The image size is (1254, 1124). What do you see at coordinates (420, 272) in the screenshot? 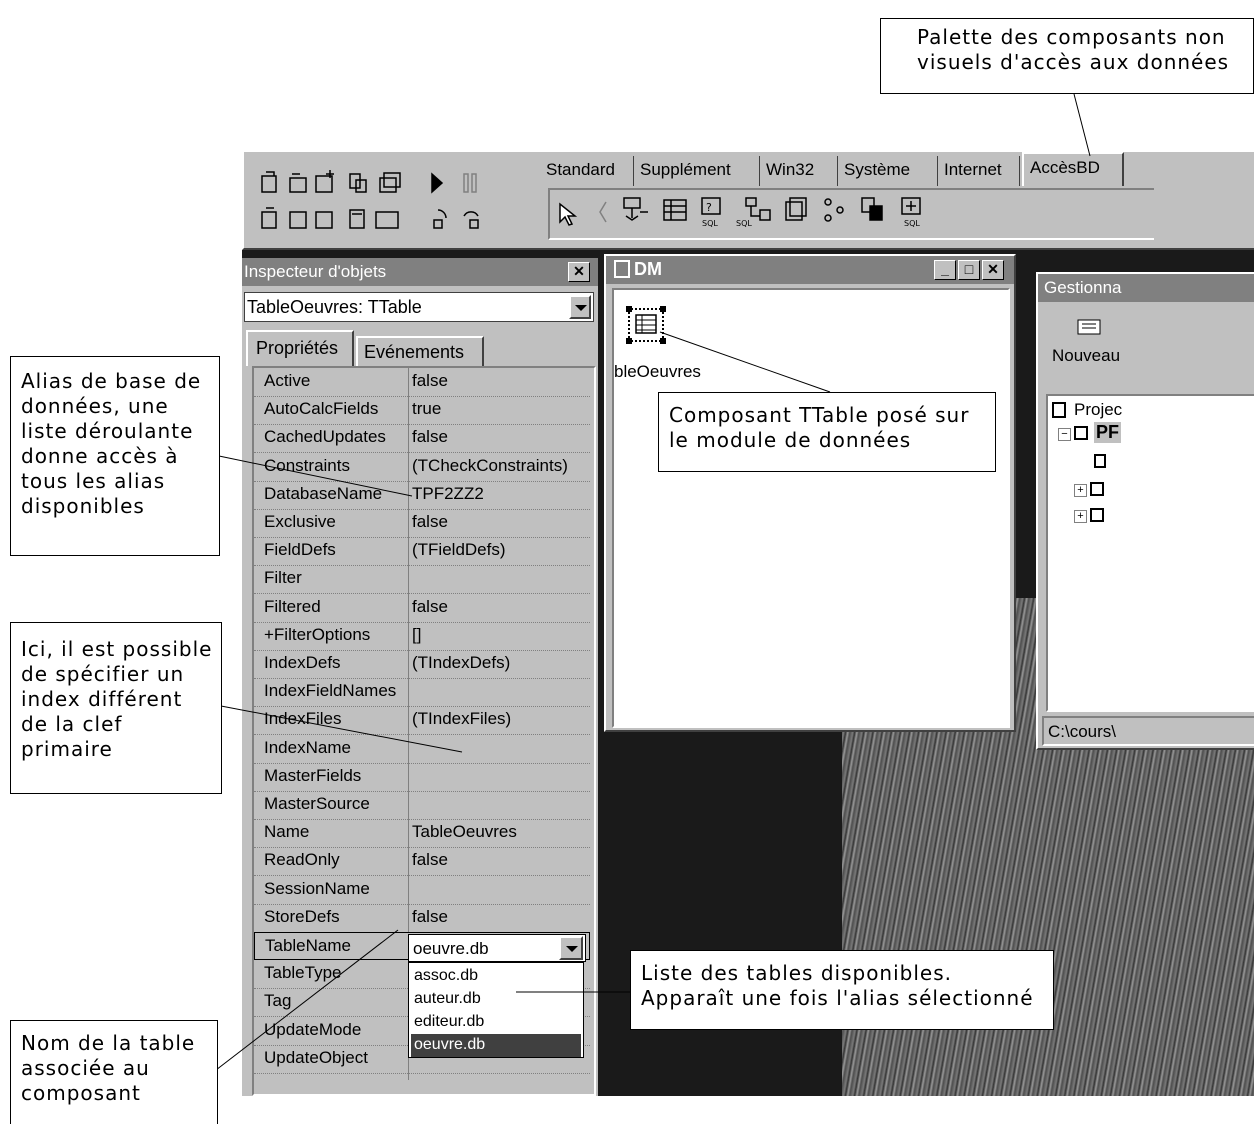
I see `inspector-titlebar: Inspecteur d'objets ✕` at bounding box center [420, 272].